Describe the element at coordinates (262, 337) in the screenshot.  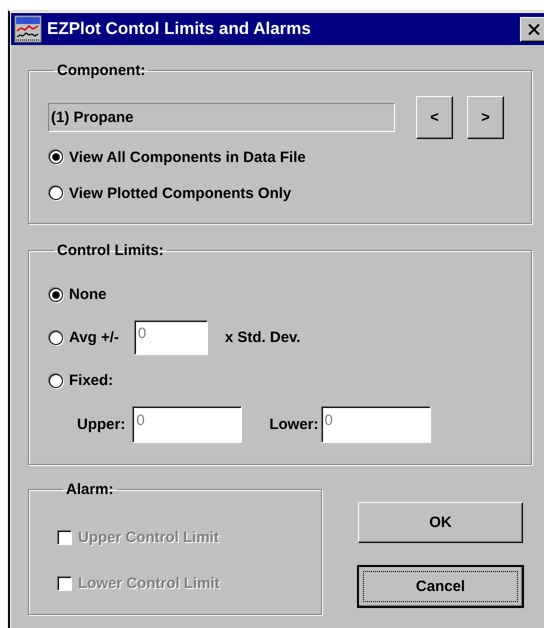
I see `units-label: x Std. Dev.` at that location.